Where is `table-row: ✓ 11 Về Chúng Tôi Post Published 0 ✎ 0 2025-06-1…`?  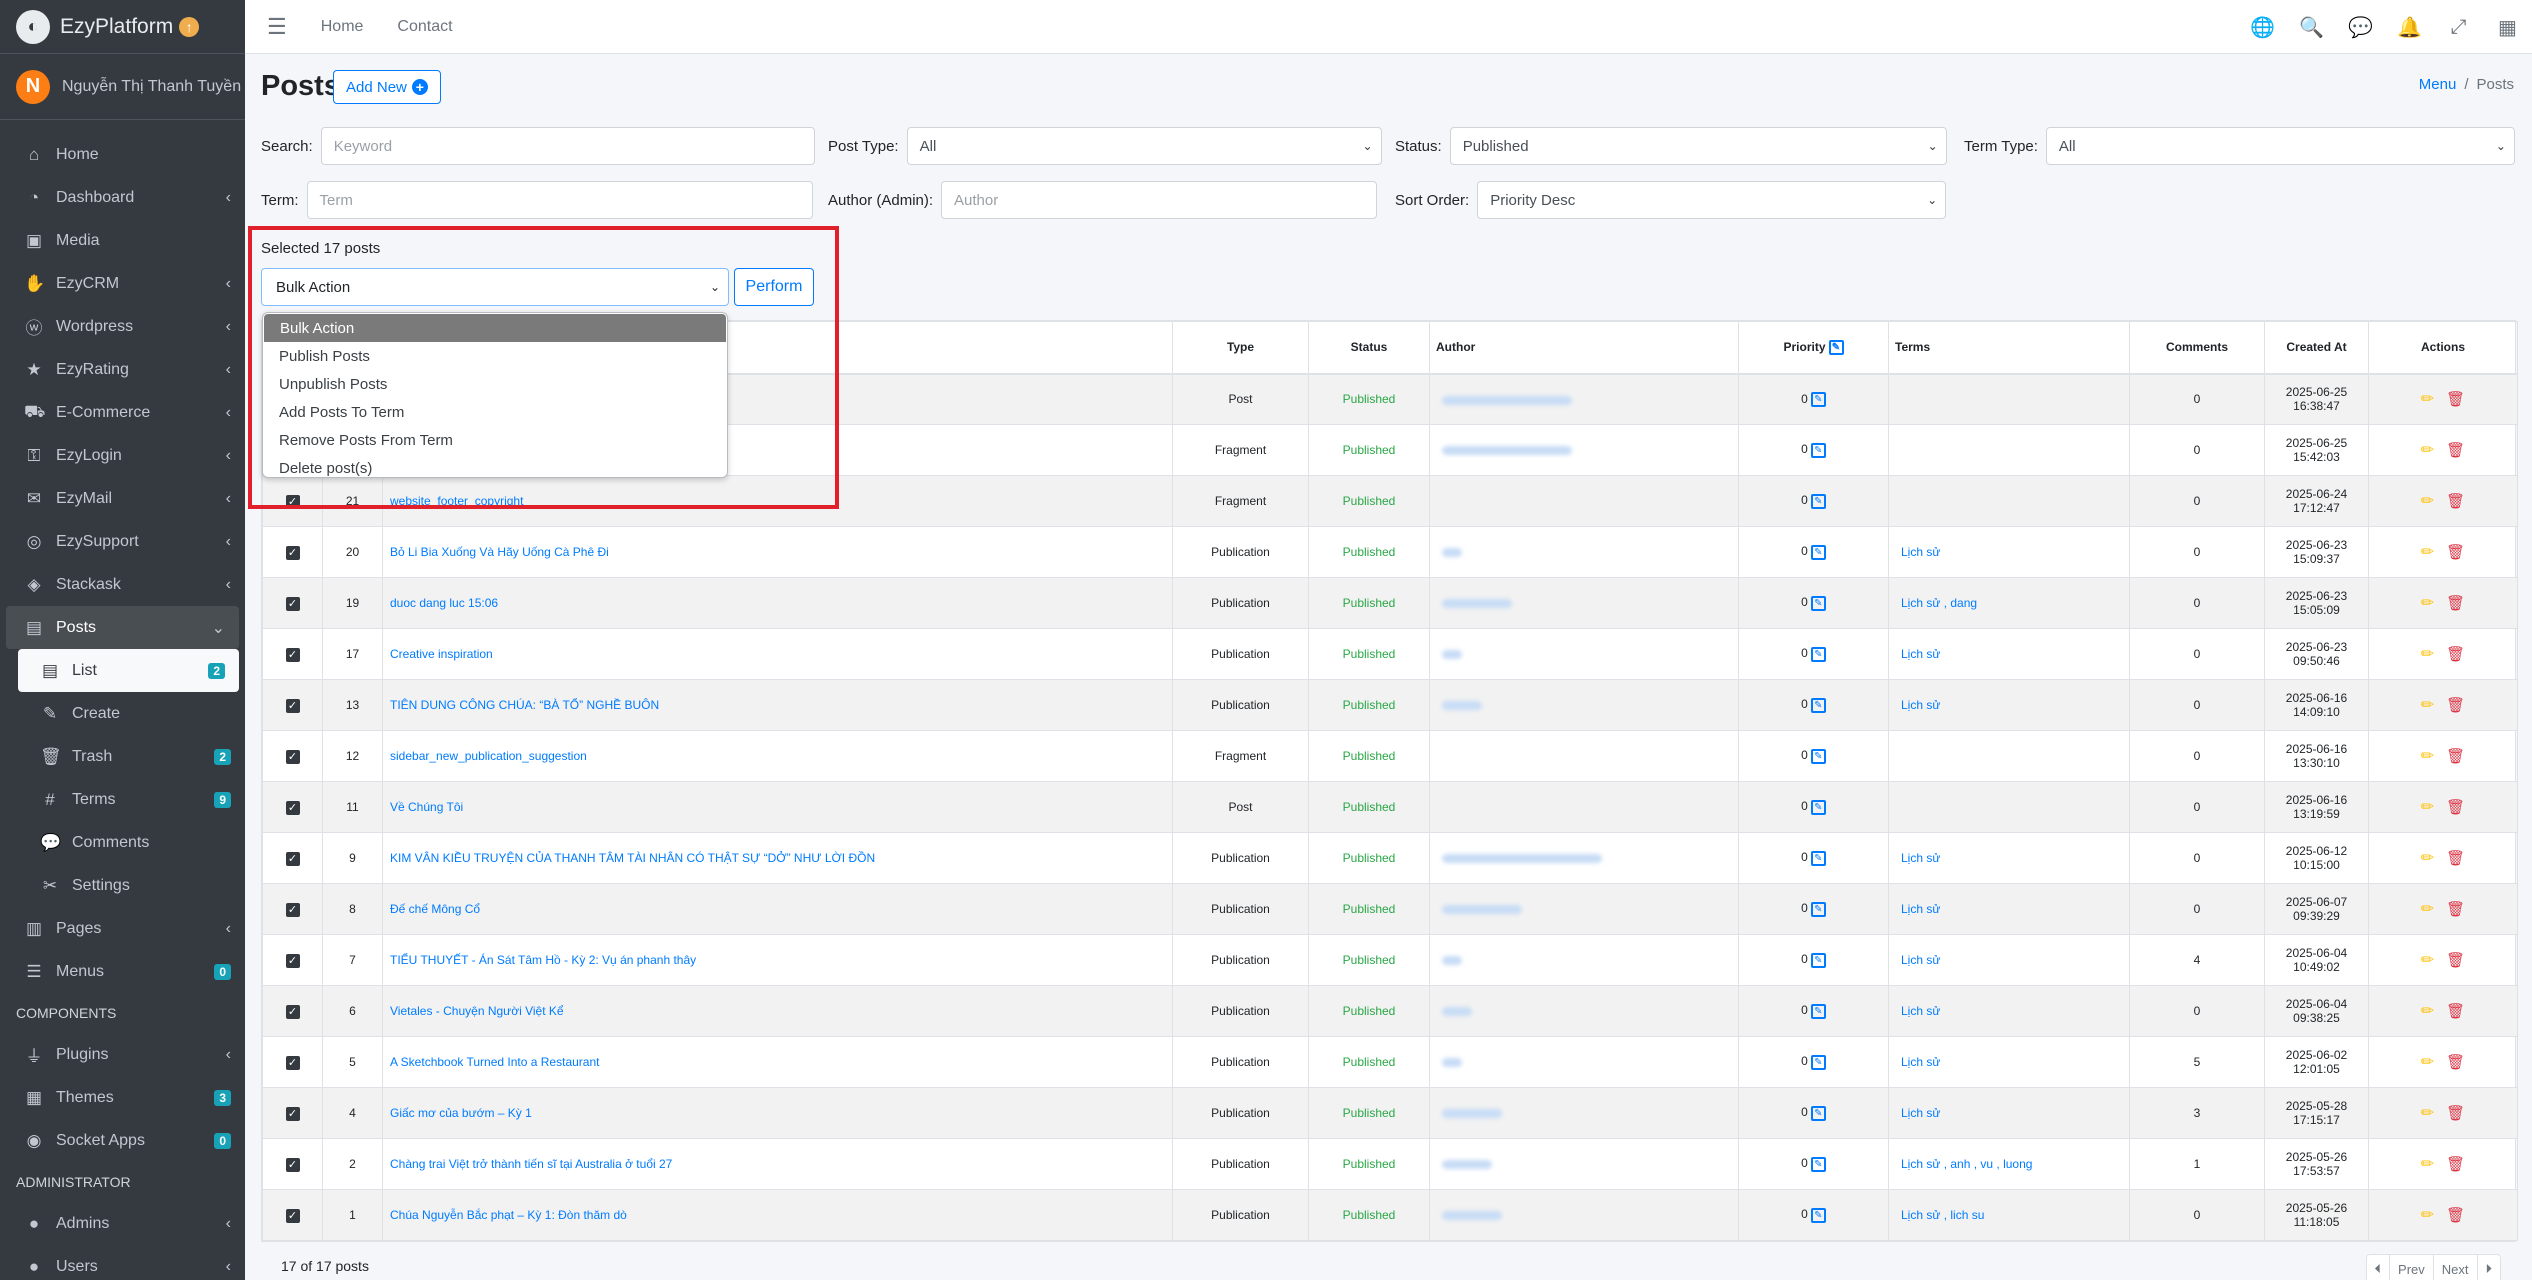
table-row: ✓ 11 Về Chúng Tôi Post Published 0 ✎ 0 2025-06-1… is located at coordinates (1390, 807).